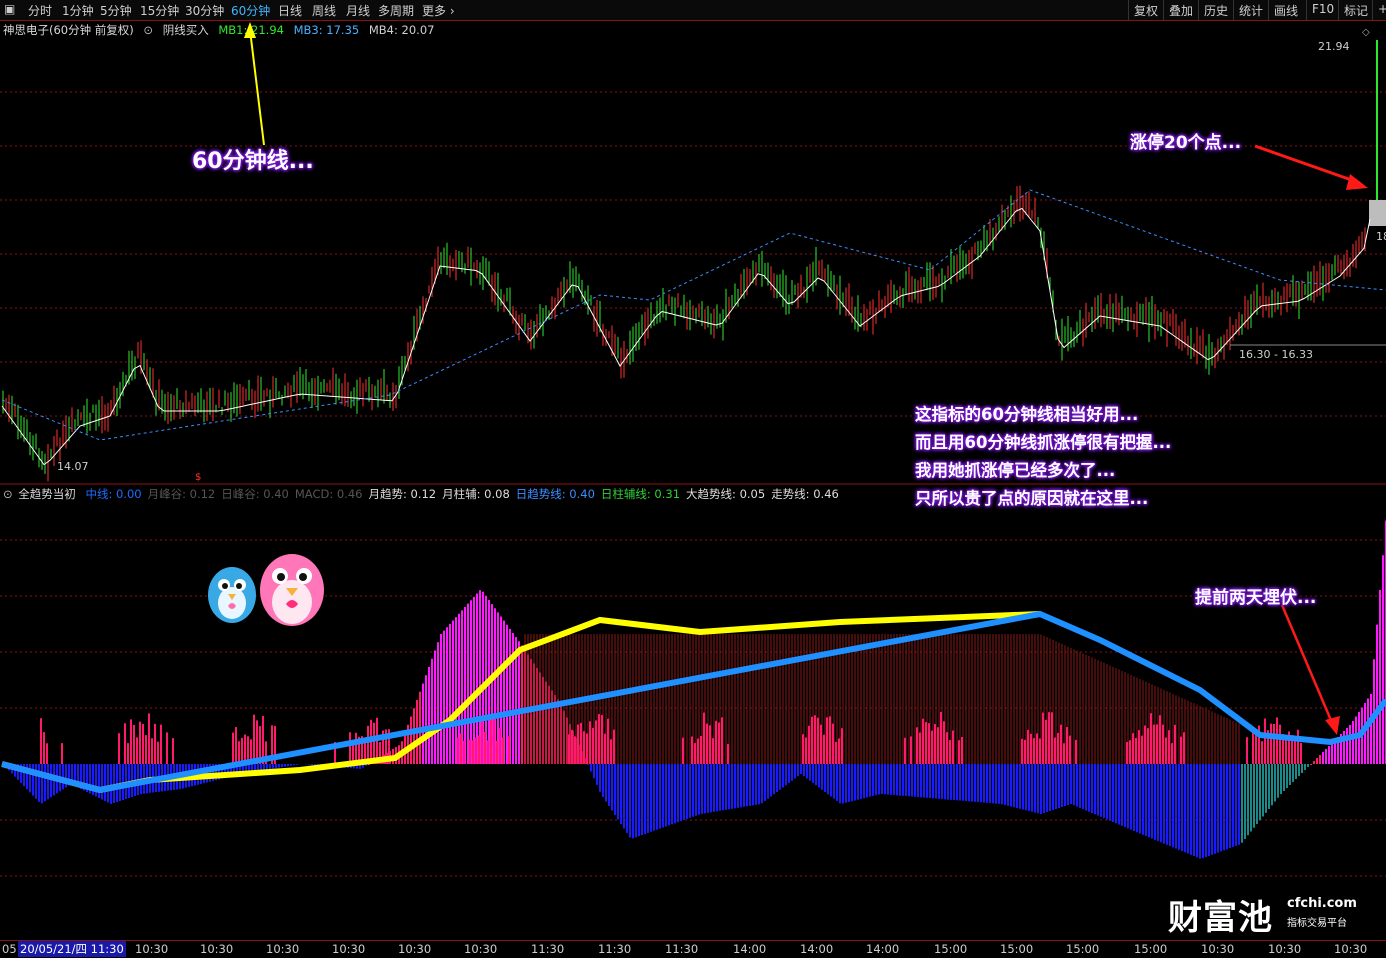  What do you see at coordinates (1357, 182) in the screenshot?
I see `arrow-head-limit-up` at bounding box center [1357, 182].